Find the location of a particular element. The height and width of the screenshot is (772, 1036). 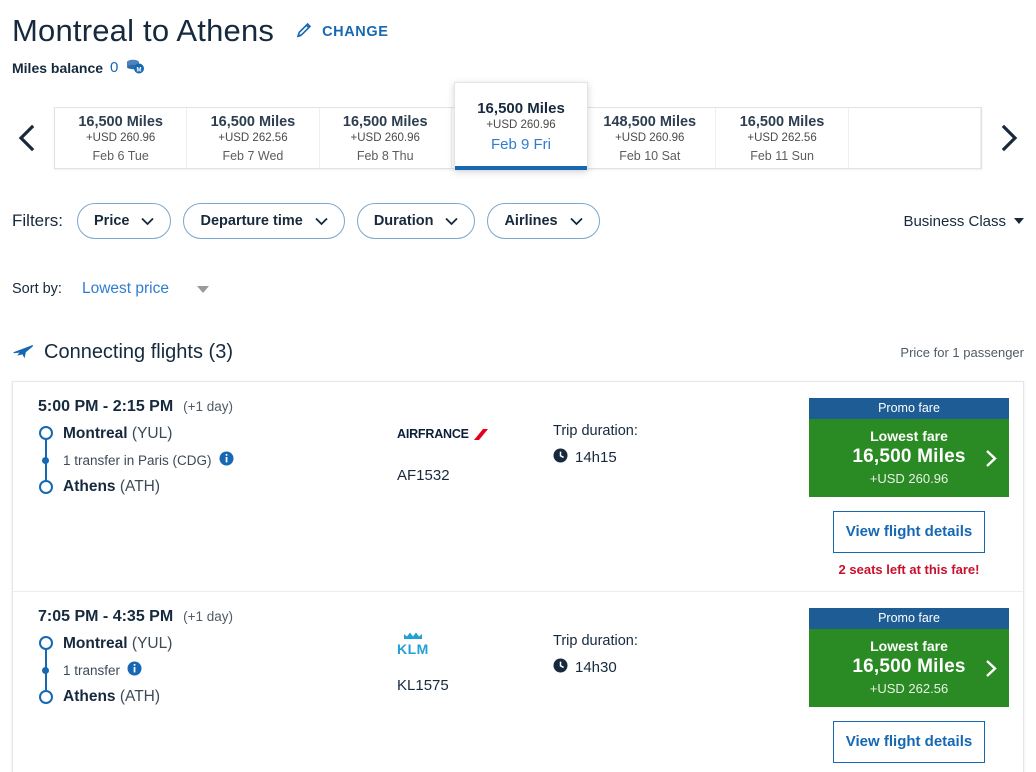

date-miles: 148,500 Miles is located at coordinates (650, 121).